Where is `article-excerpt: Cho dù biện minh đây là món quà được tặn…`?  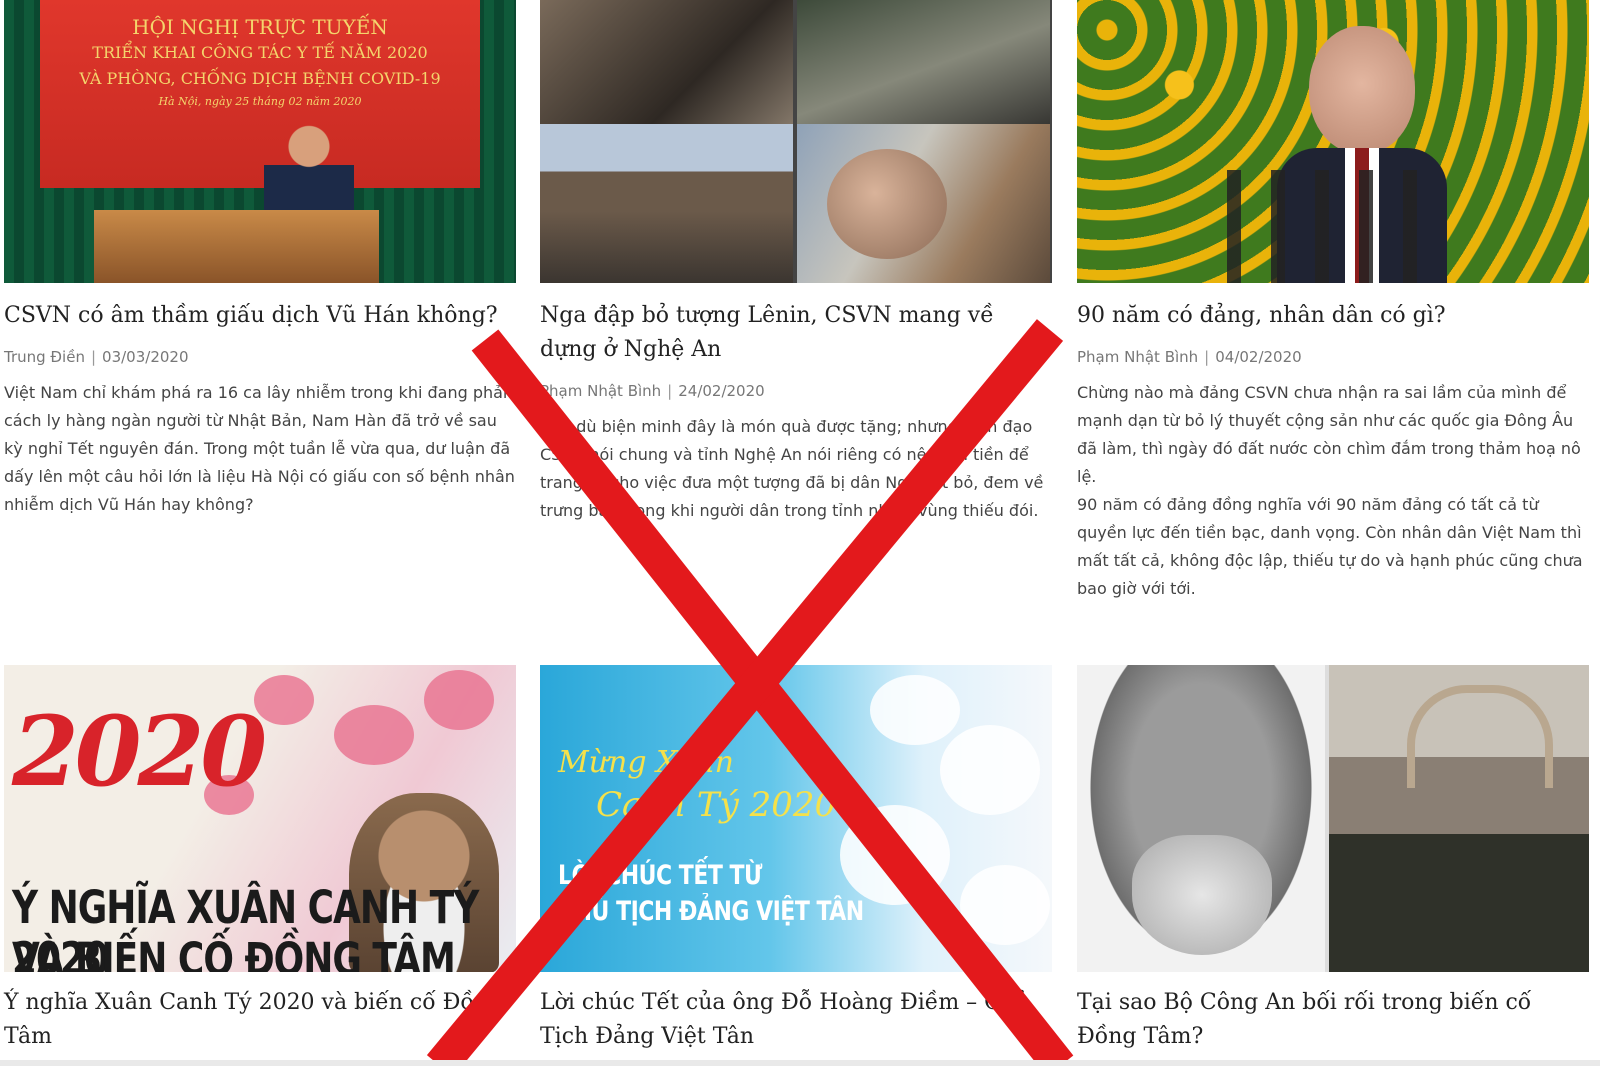
article-excerpt: Cho dù biện minh đây là món quà được tặn… is located at coordinates (796, 469).